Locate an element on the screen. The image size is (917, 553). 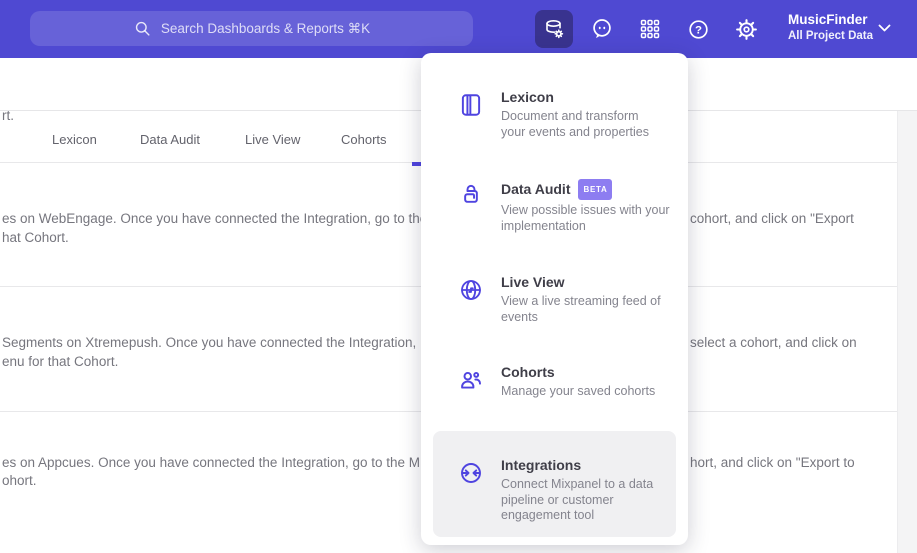
project-name: MusicFinder is located at coordinates (828, 19).